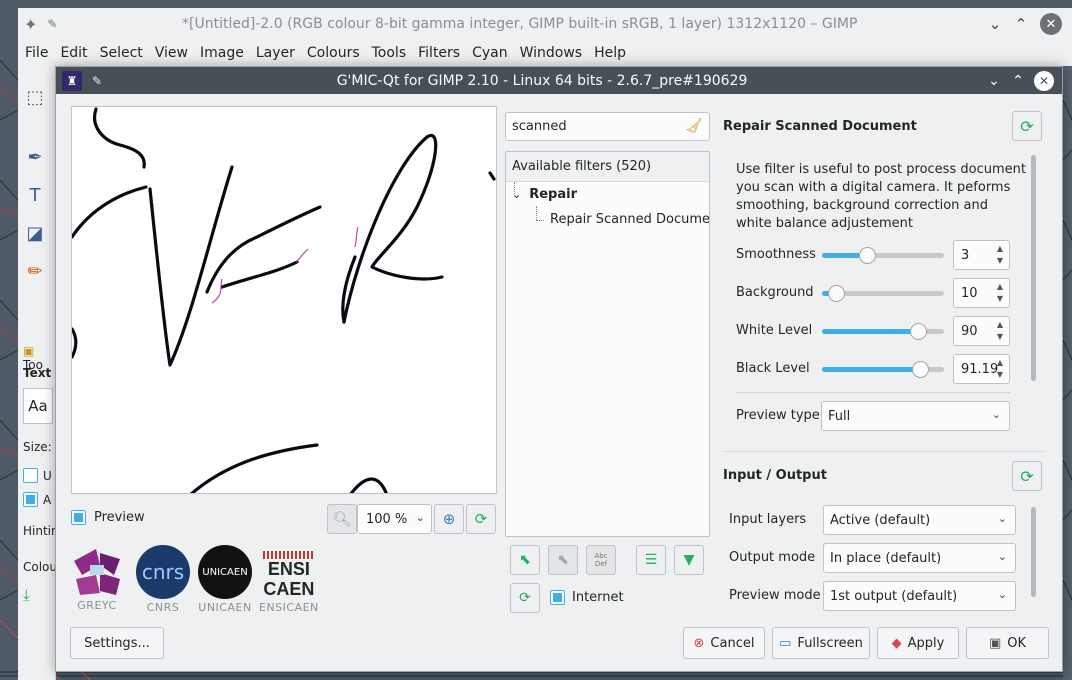 This screenshot has height=680, width=1072. I want to click on internet-checkbox, so click(557, 597).